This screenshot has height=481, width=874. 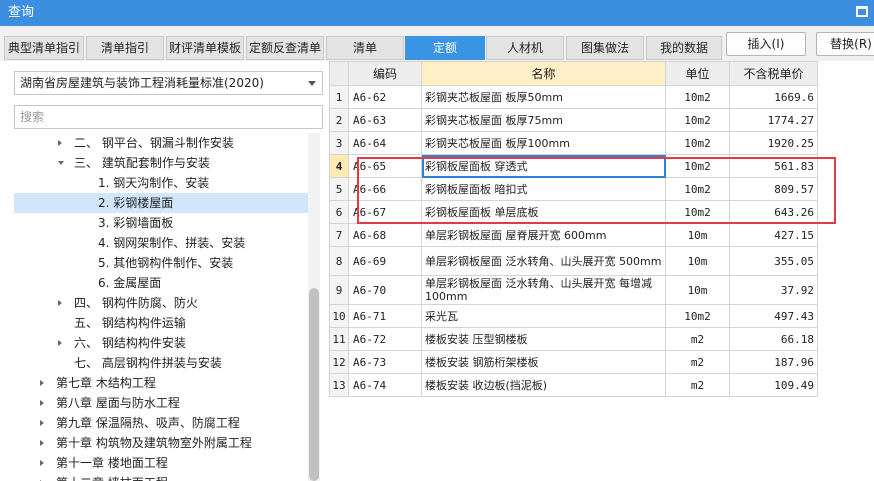 What do you see at coordinates (845, 44) in the screenshot?
I see `replace-button: 替换(R)` at bounding box center [845, 44].